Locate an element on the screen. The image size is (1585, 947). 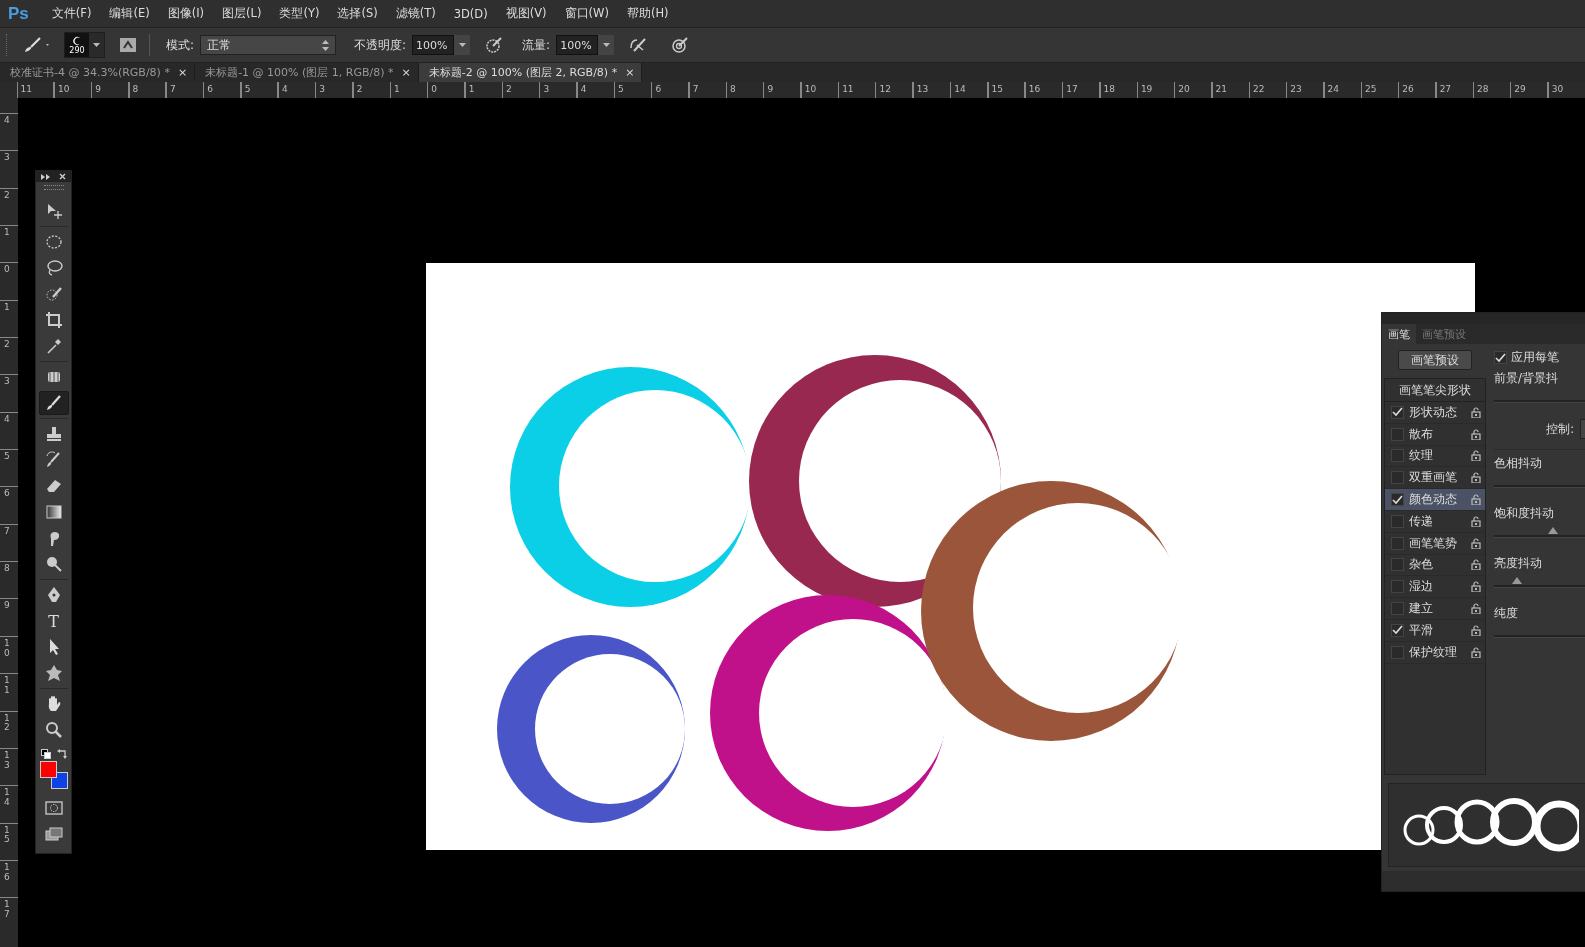
brush-option-row: 建立 is located at coordinates (1435, 609).